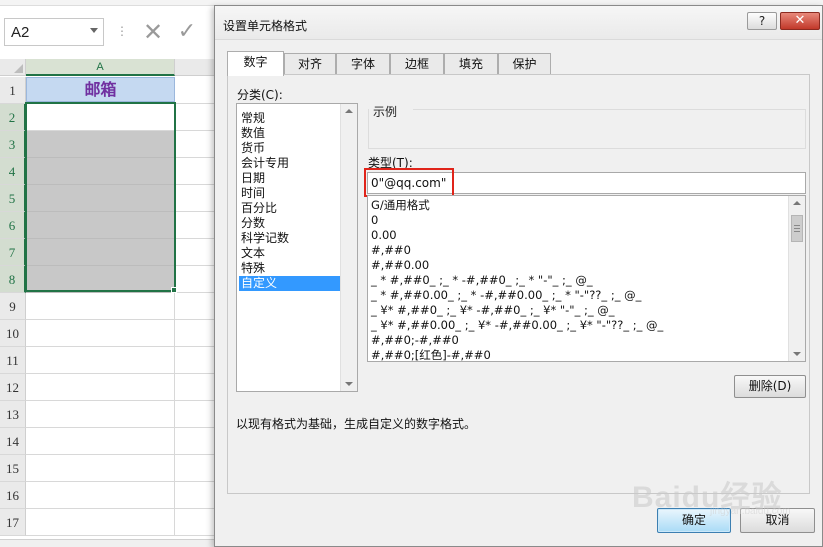  I want to click on row-header: 10, so click(13, 333).